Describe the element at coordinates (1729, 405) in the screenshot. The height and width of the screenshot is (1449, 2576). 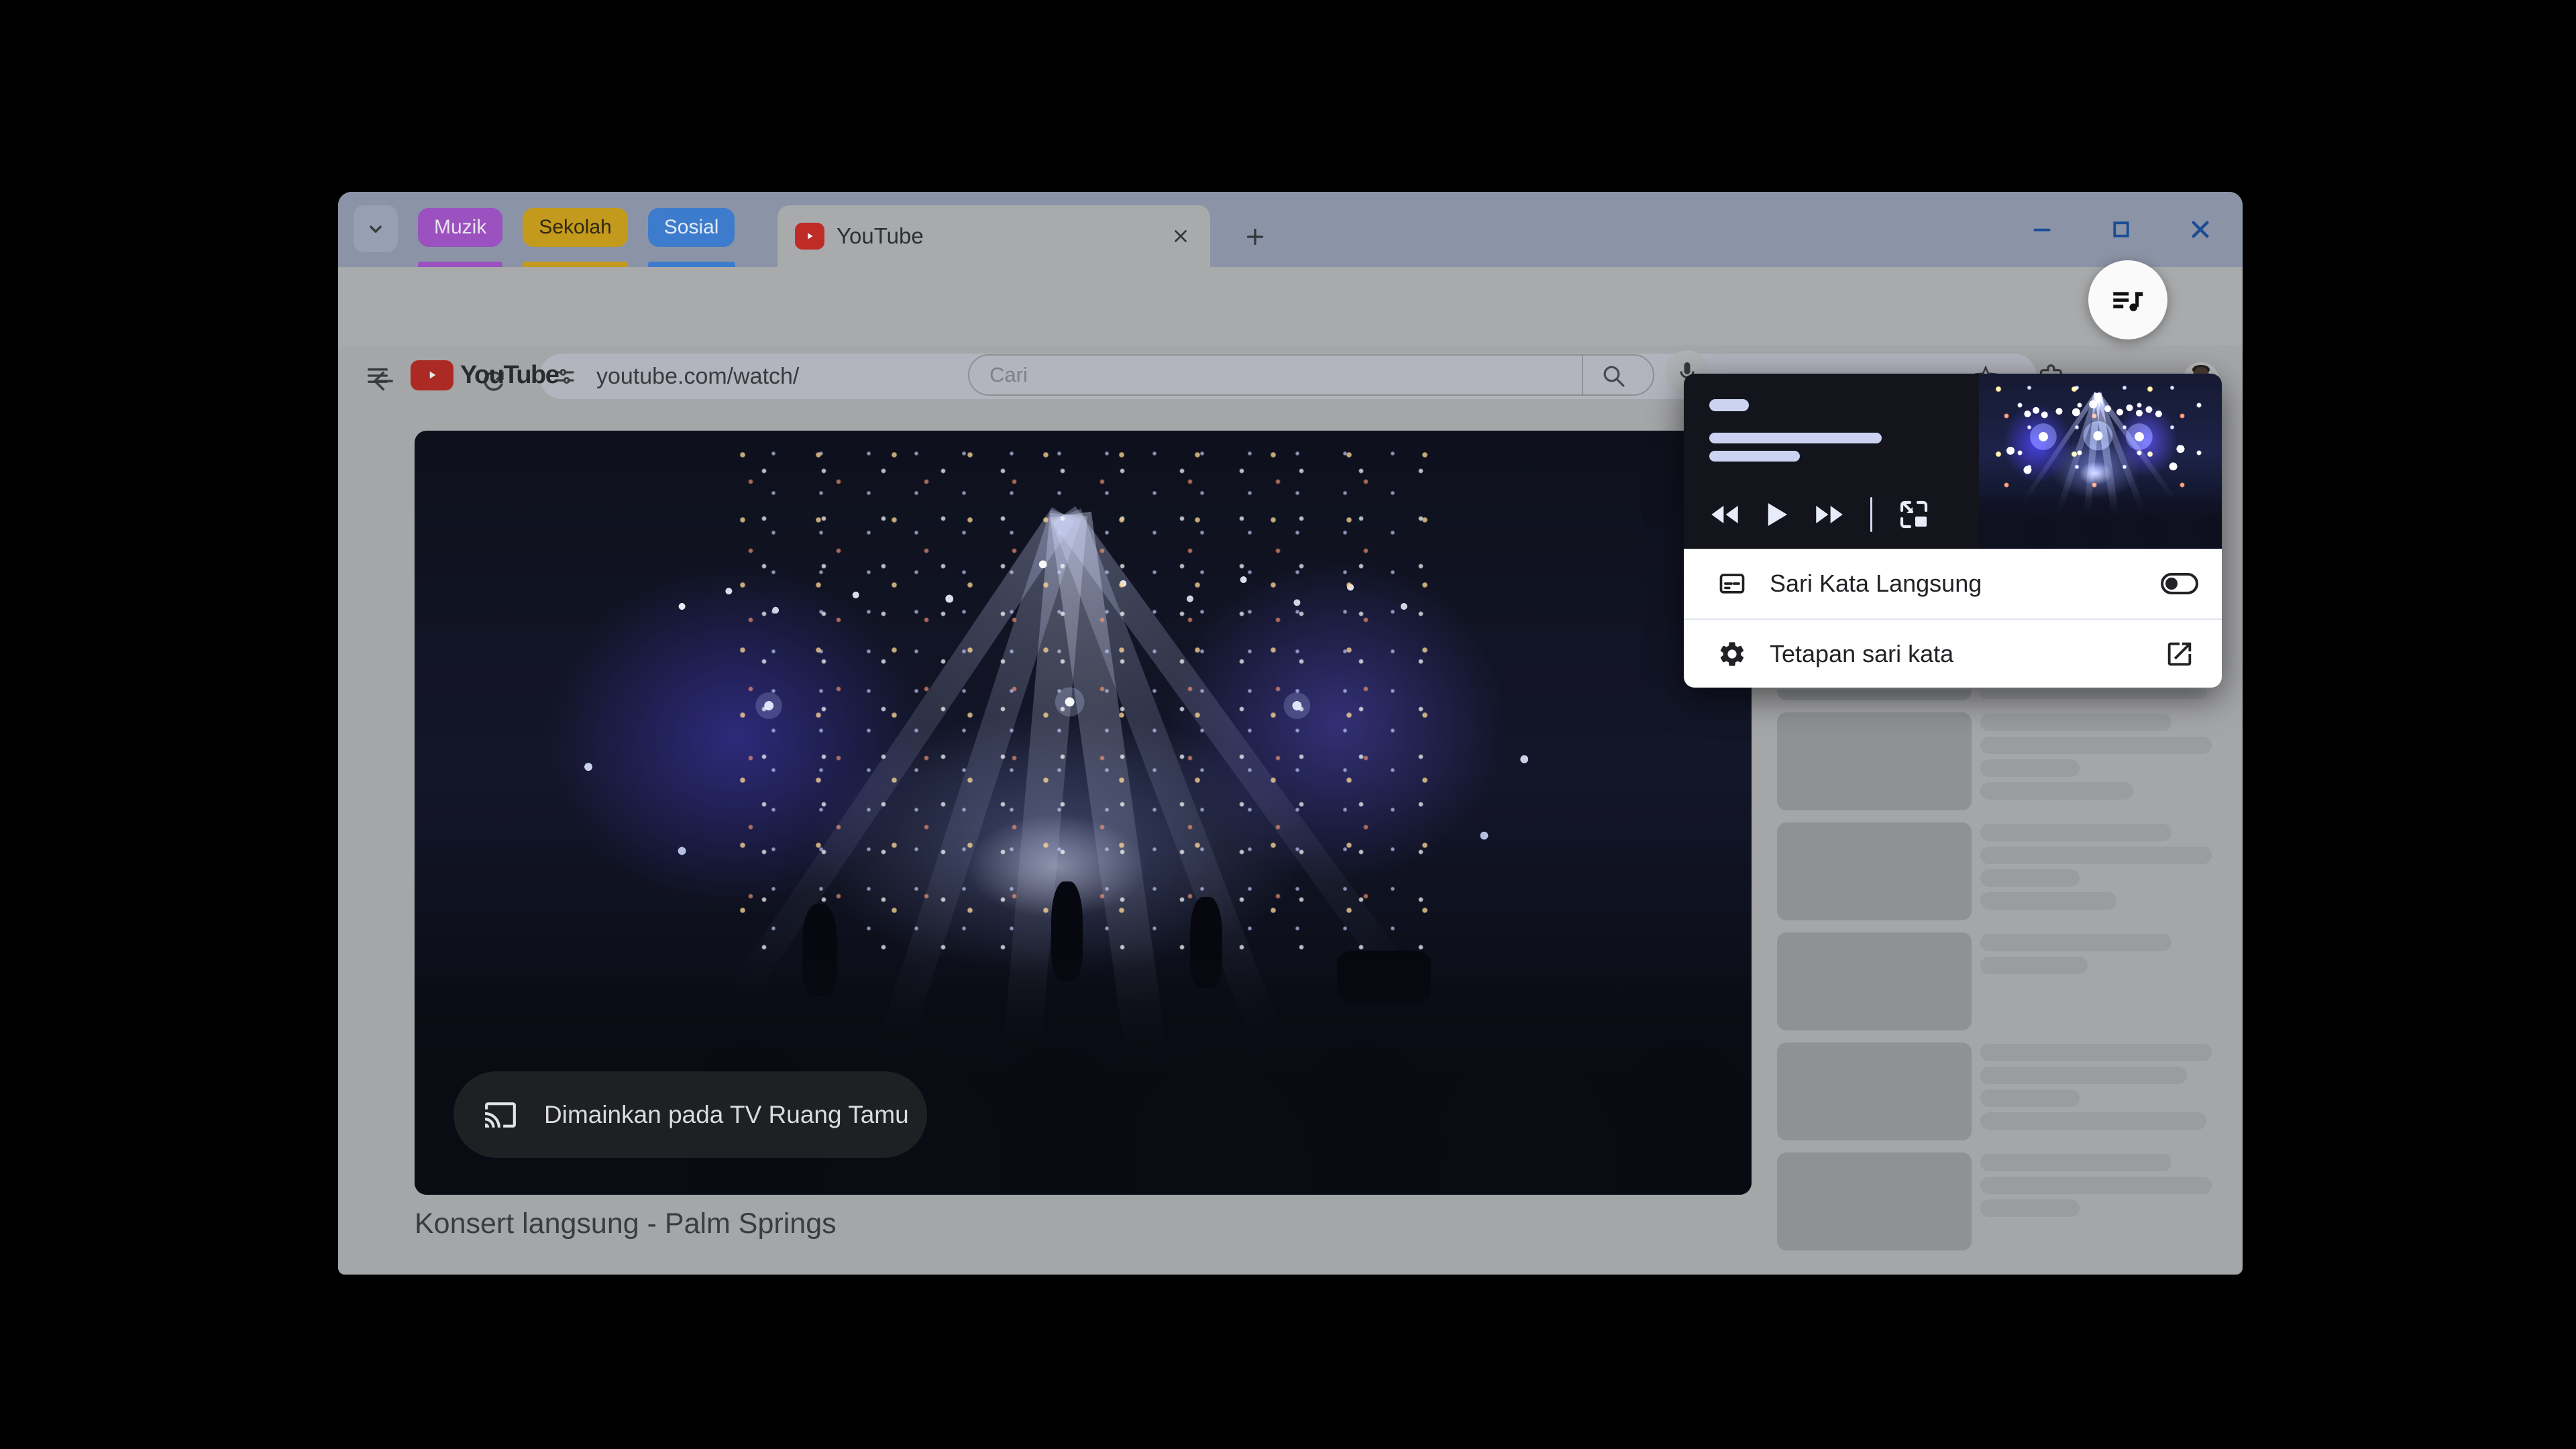
I see `media-source-placeholder` at that location.